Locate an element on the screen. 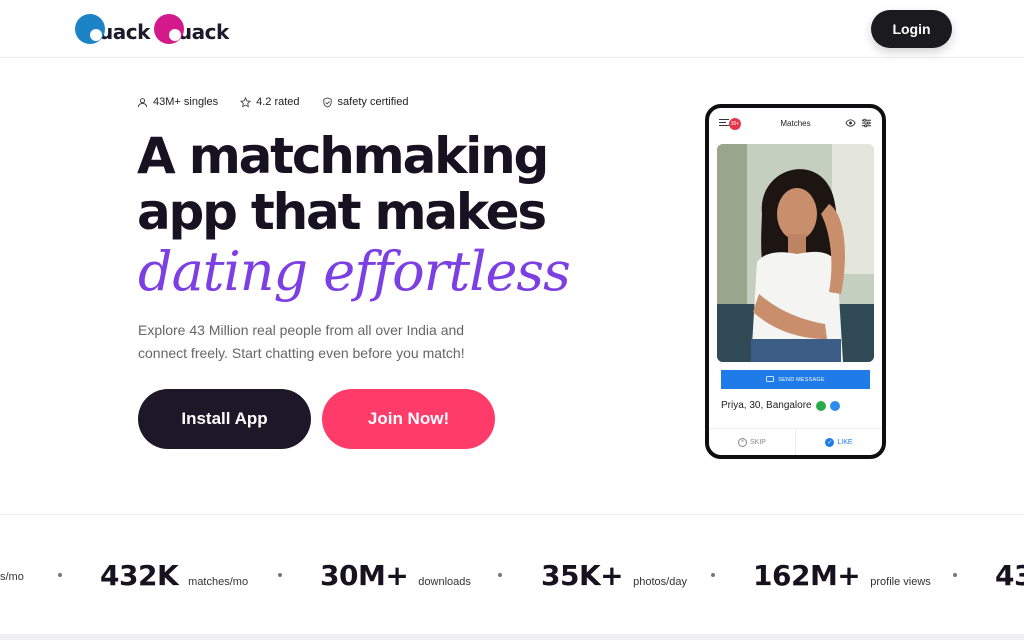  send-message-button: SEND MESSAGE is located at coordinates (795, 379).